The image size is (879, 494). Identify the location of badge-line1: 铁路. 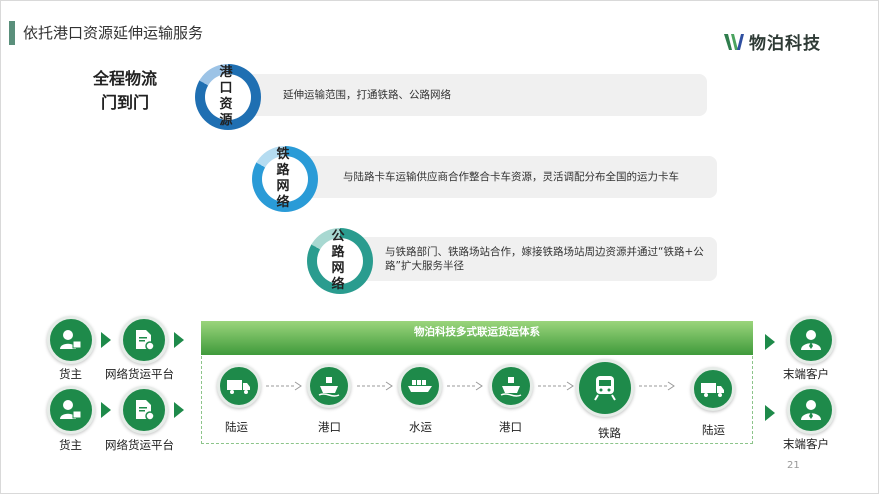
(285, 162).